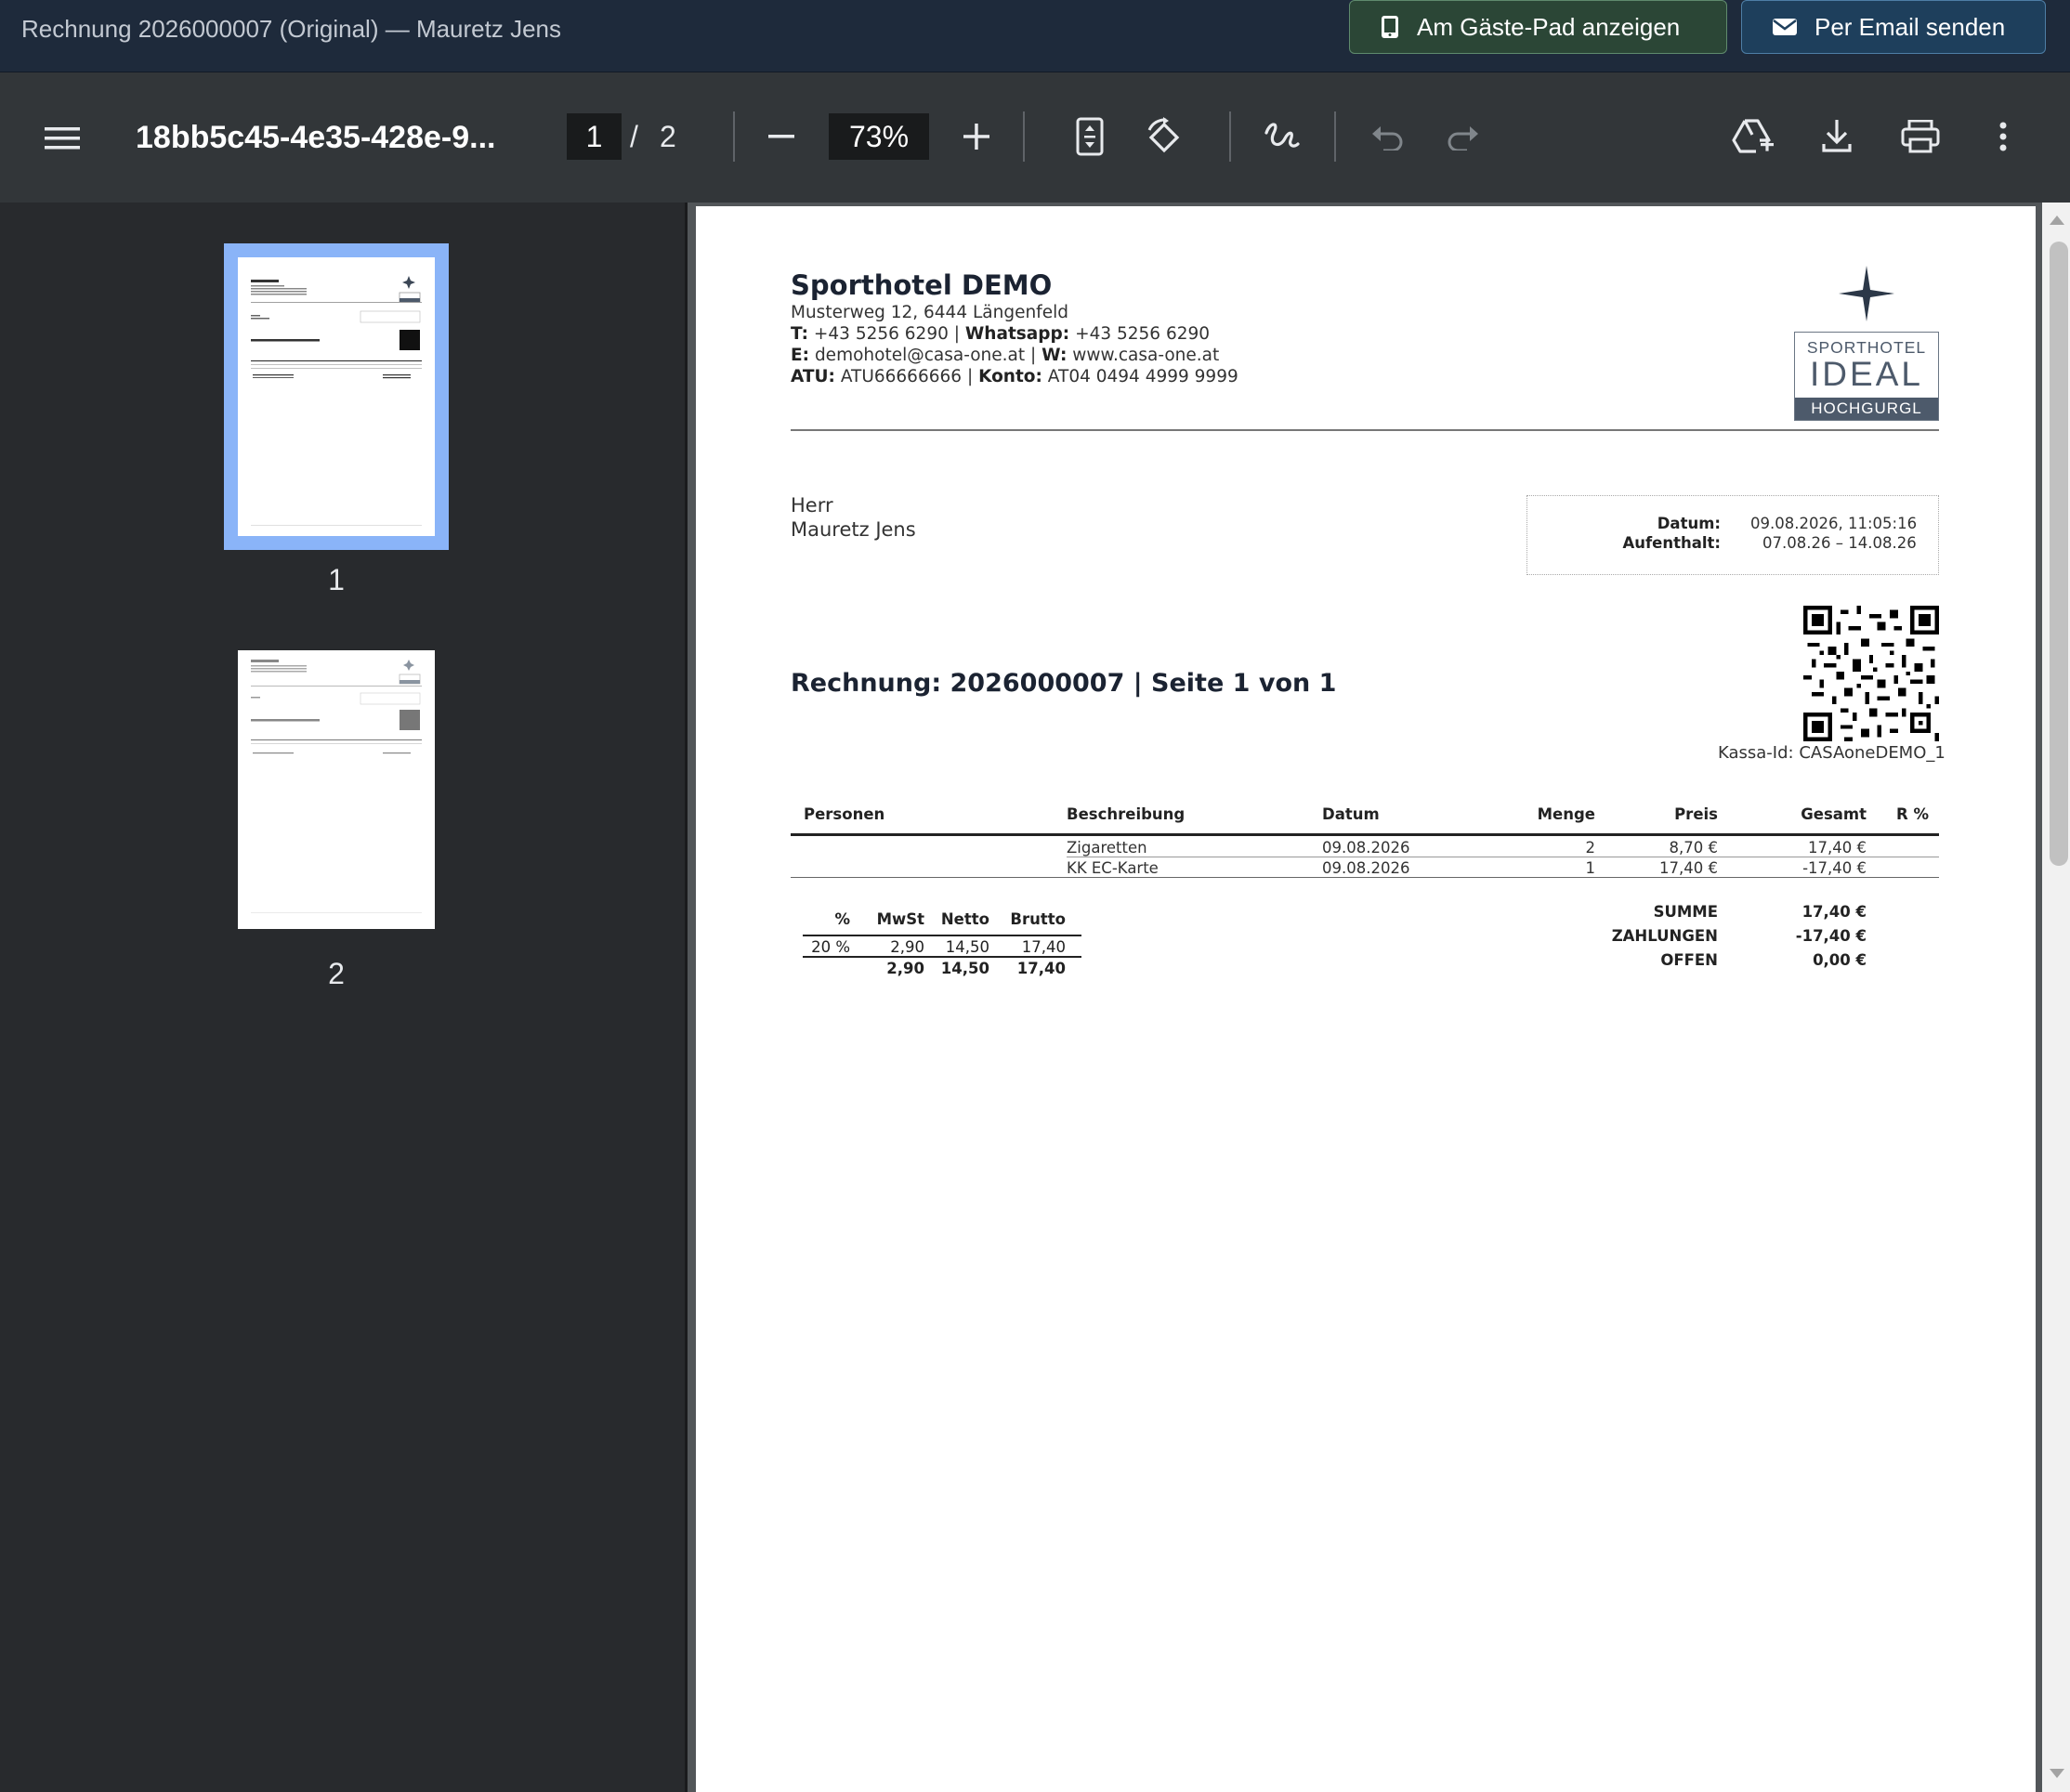 Image resolution: width=2070 pixels, height=1792 pixels. I want to click on header-rule, so click(1365, 430).